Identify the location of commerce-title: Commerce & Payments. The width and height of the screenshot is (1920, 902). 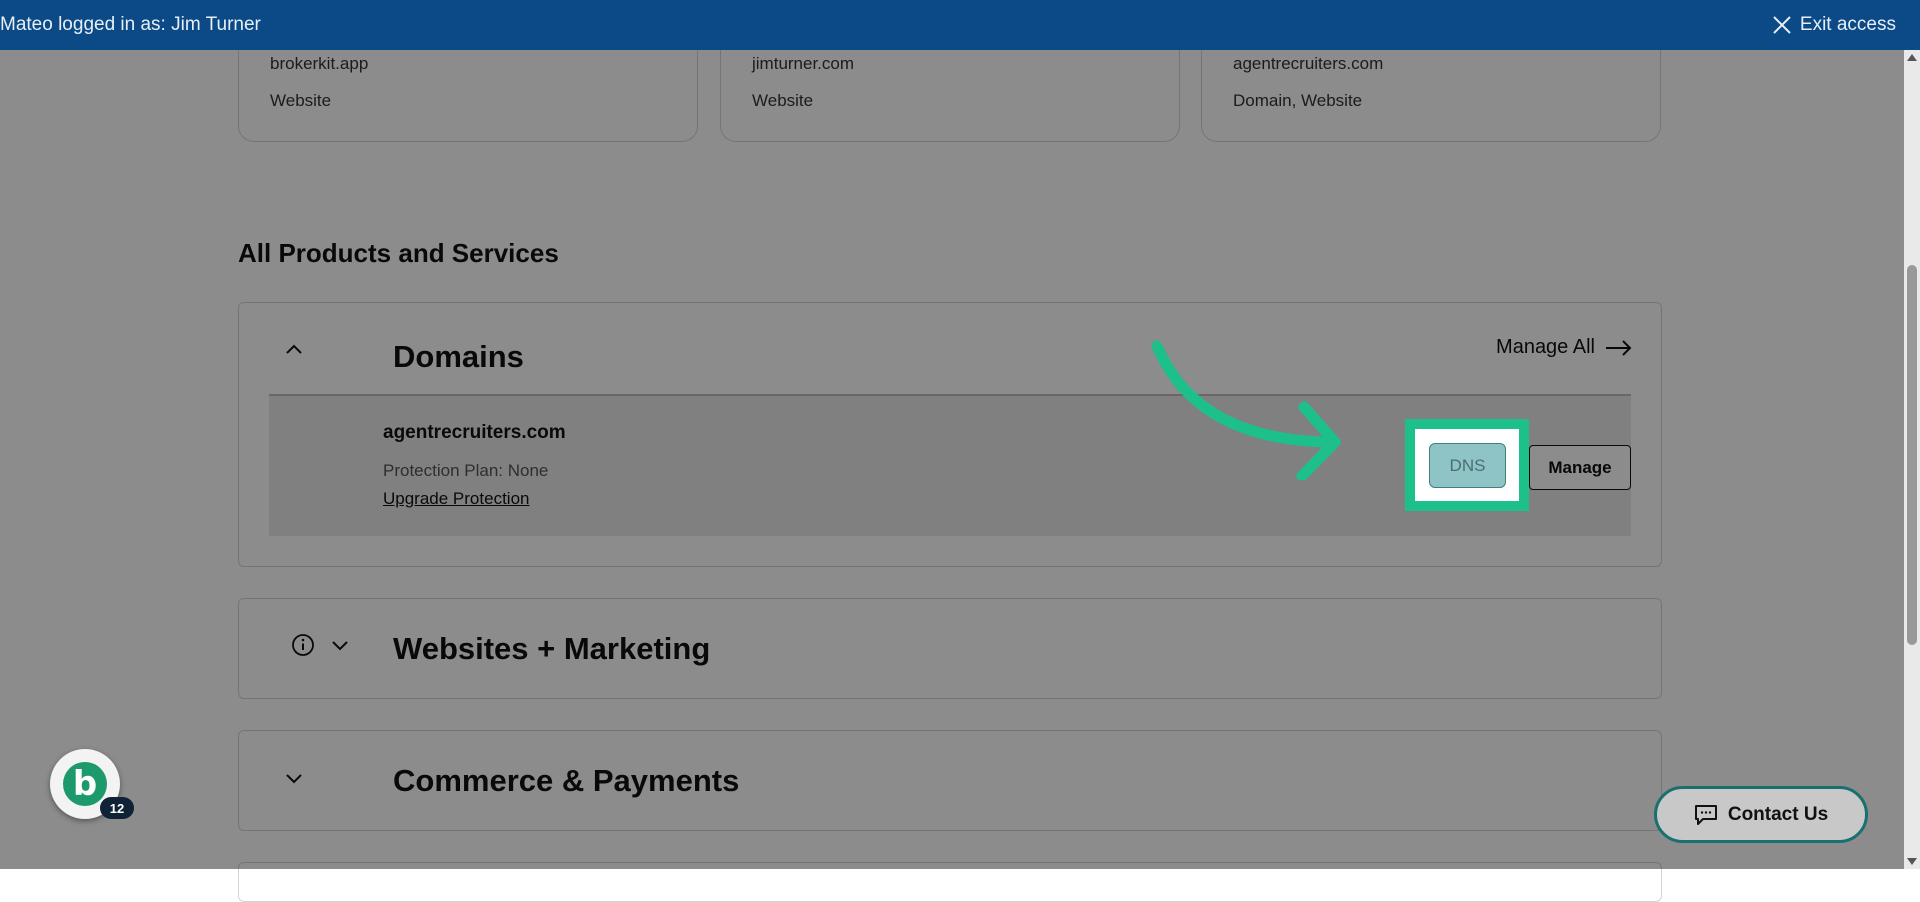
(566, 780).